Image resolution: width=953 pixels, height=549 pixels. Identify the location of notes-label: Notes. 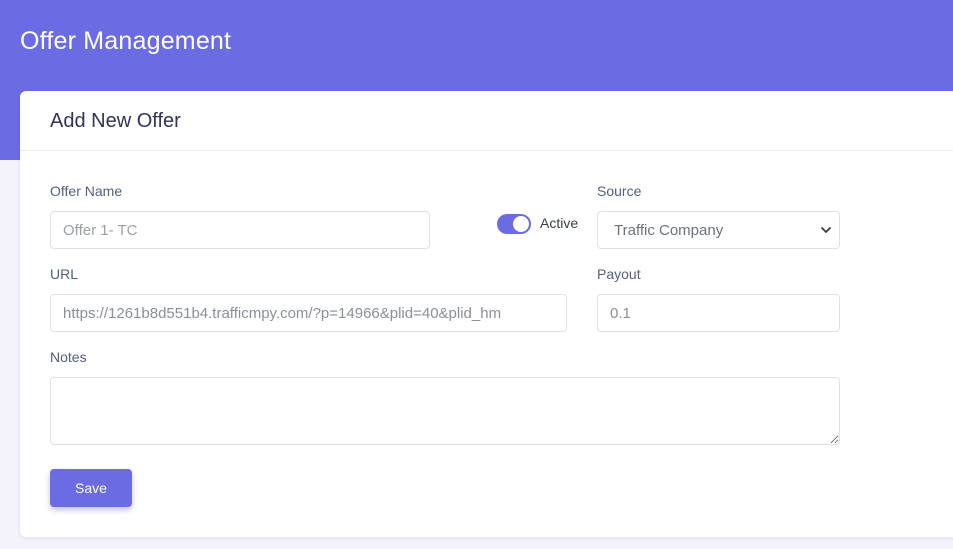
(68, 357).